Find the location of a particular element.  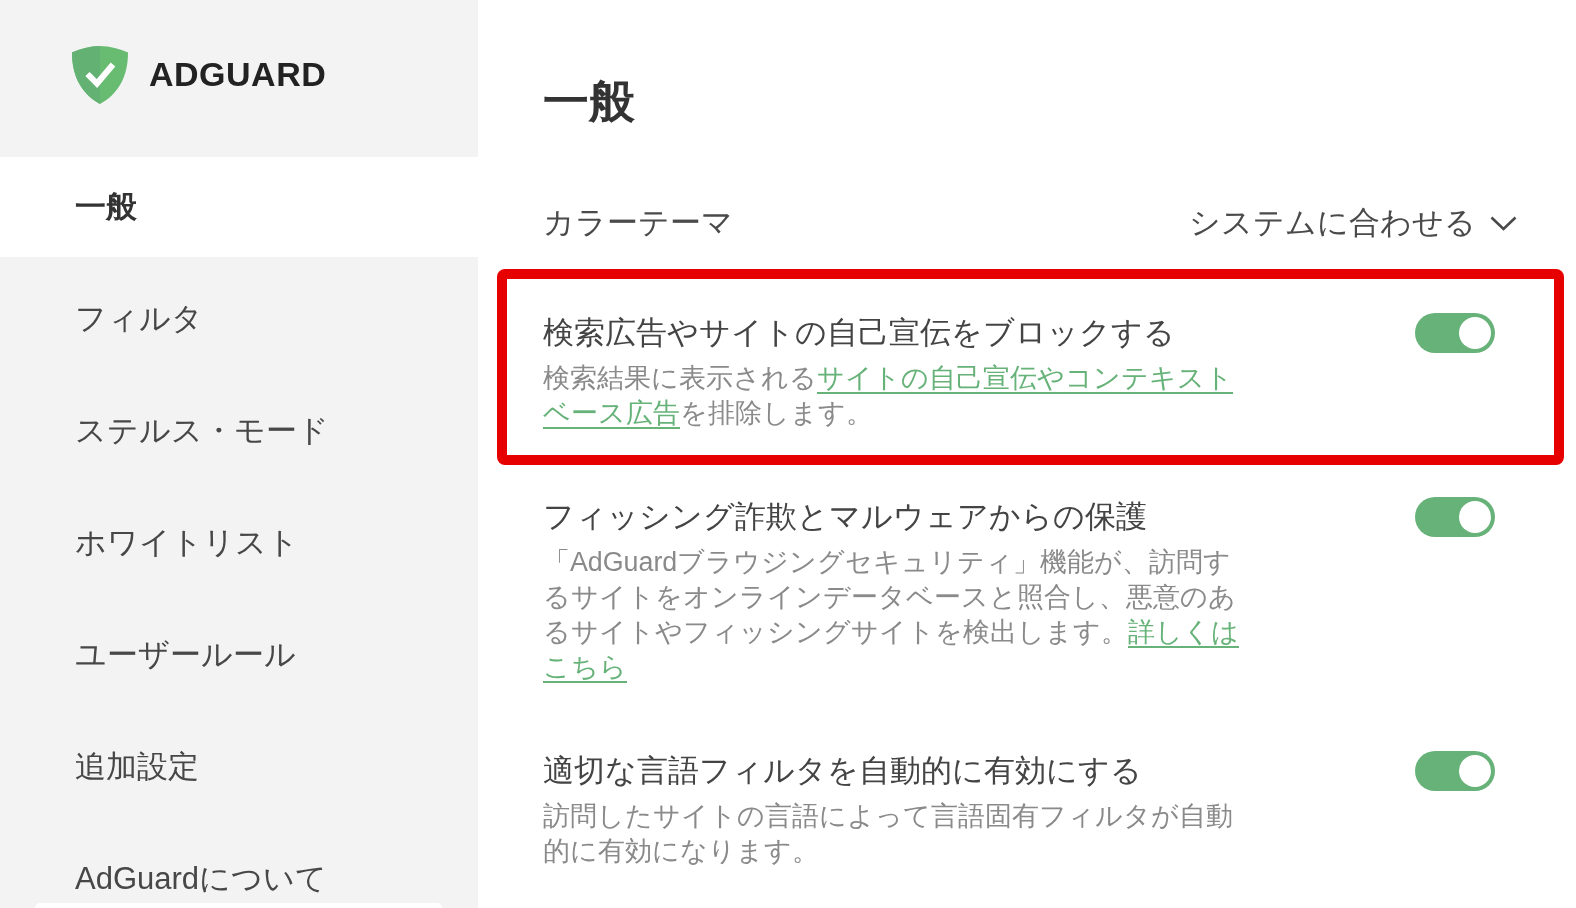

setting-title: 適切な言語フィルタを自動的に有効にする is located at coordinates (843, 771).